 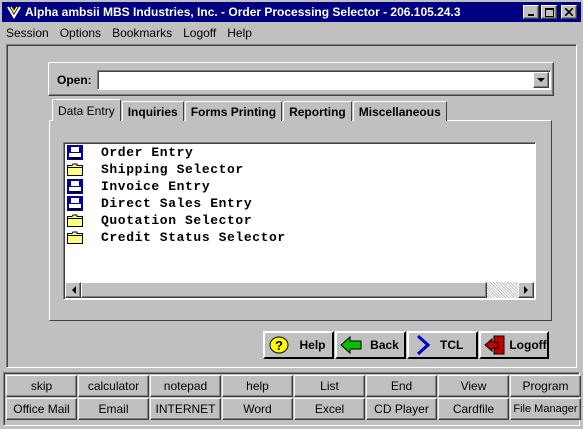 What do you see at coordinates (113, 386) in the screenshot?
I see `calculator-button: calculator` at bounding box center [113, 386].